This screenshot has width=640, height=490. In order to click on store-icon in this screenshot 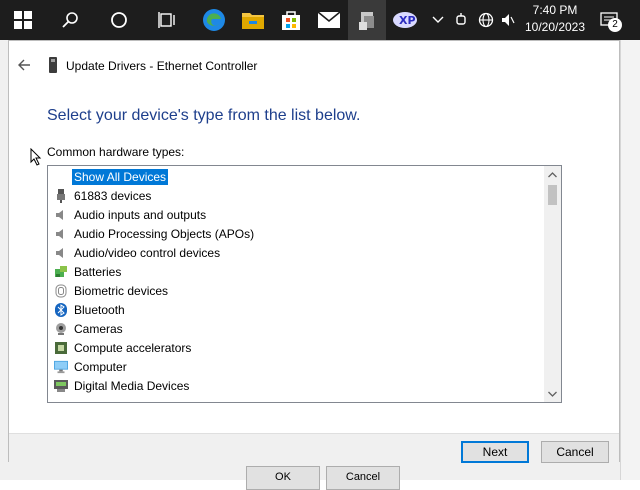, I will do `click(291, 20)`.